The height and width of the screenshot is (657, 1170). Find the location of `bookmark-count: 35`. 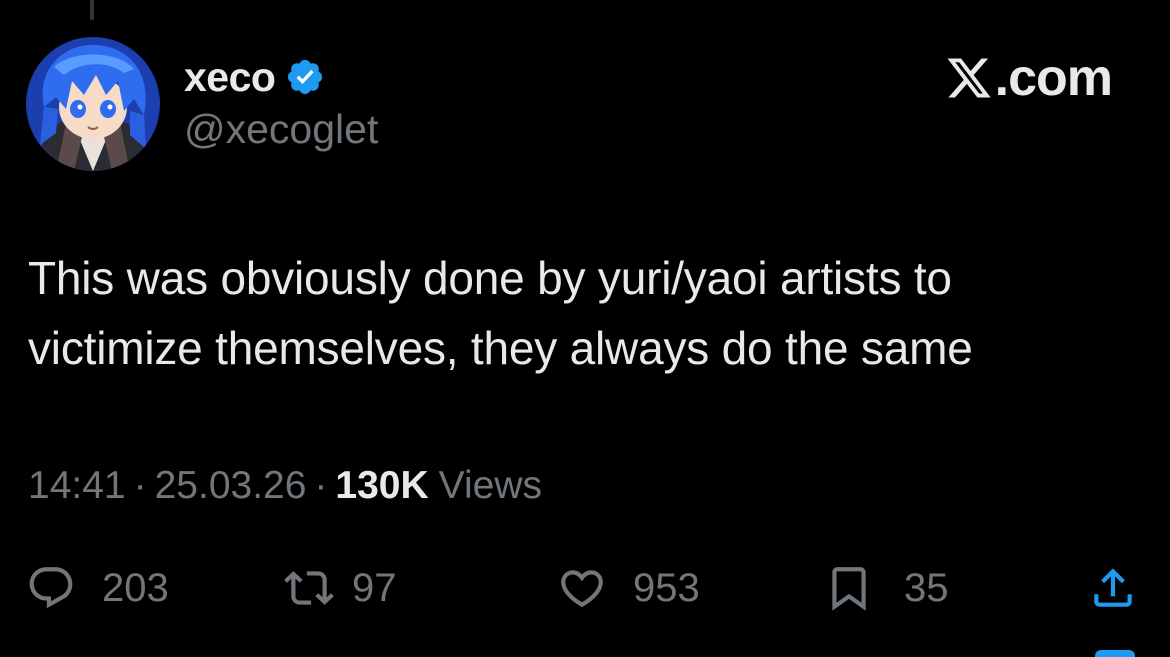

bookmark-count: 35 is located at coordinates (926, 588).